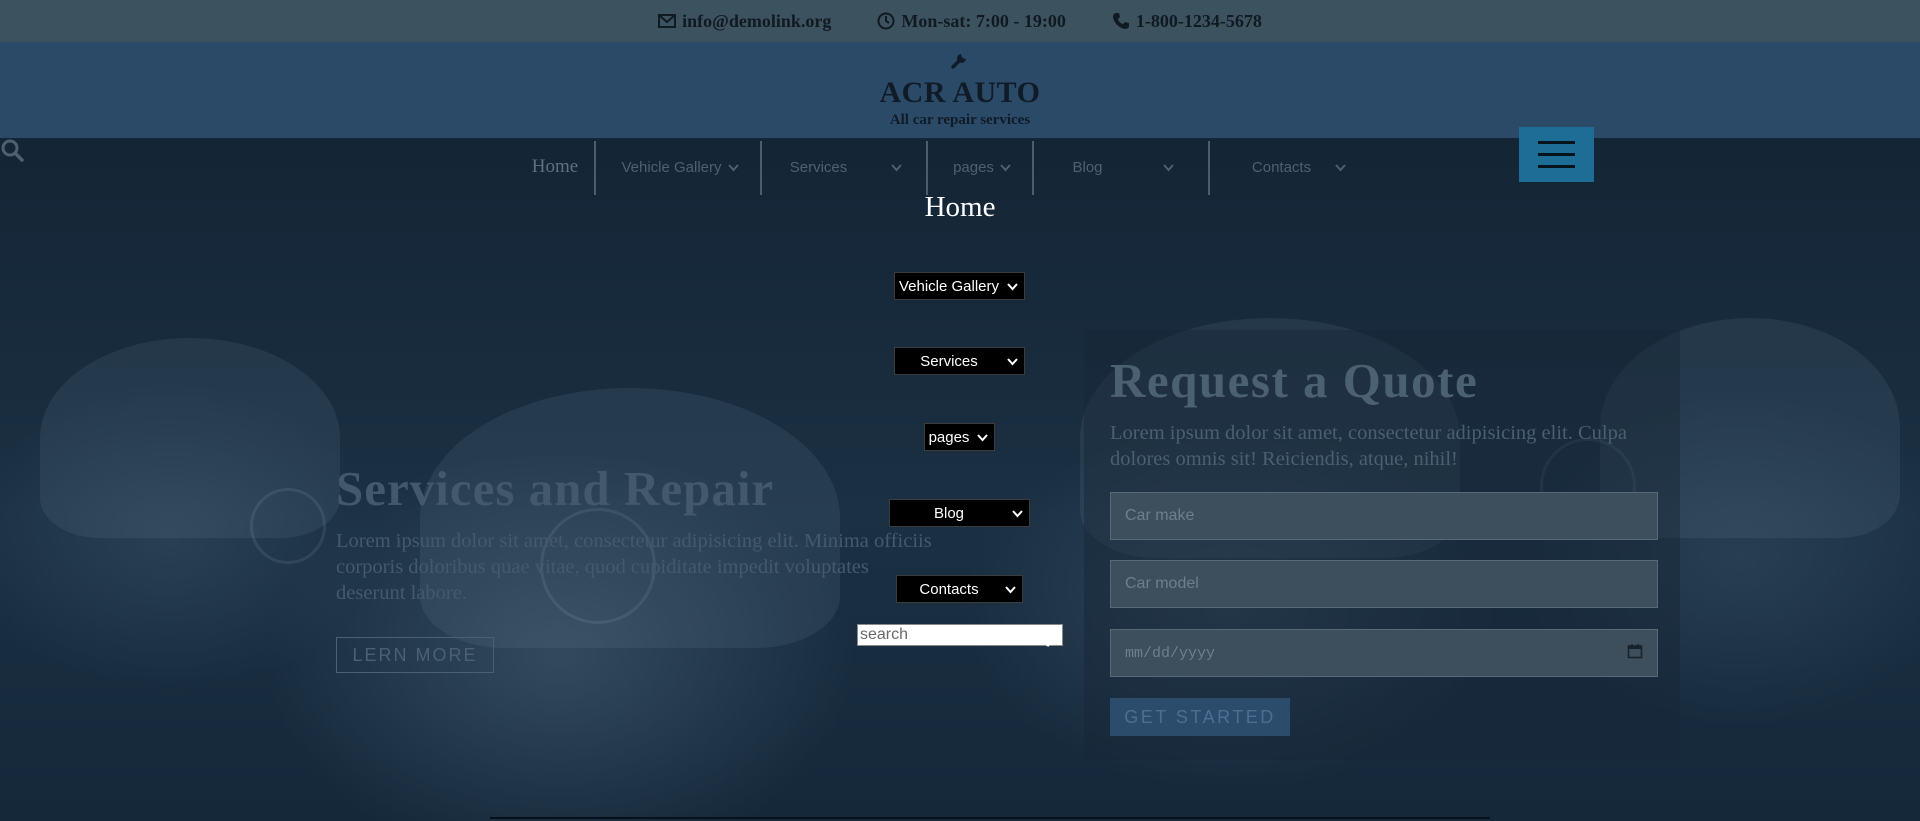  I want to click on nav-label: Services, so click(818, 167).